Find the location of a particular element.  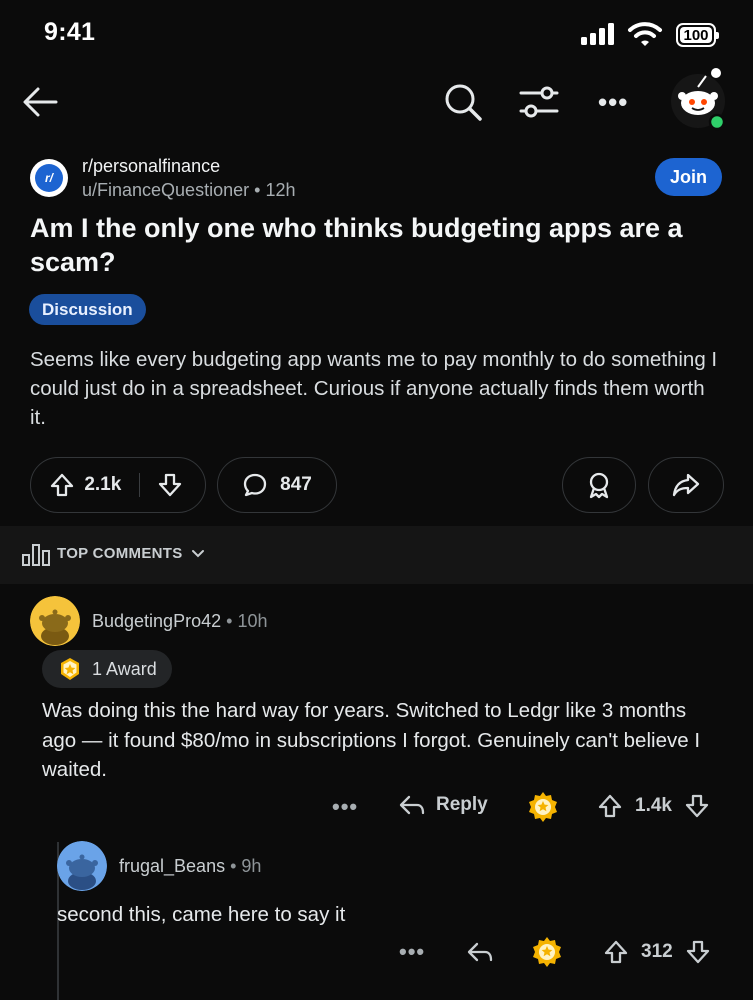

comment-score: 312 is located at coordinates (657, 951).